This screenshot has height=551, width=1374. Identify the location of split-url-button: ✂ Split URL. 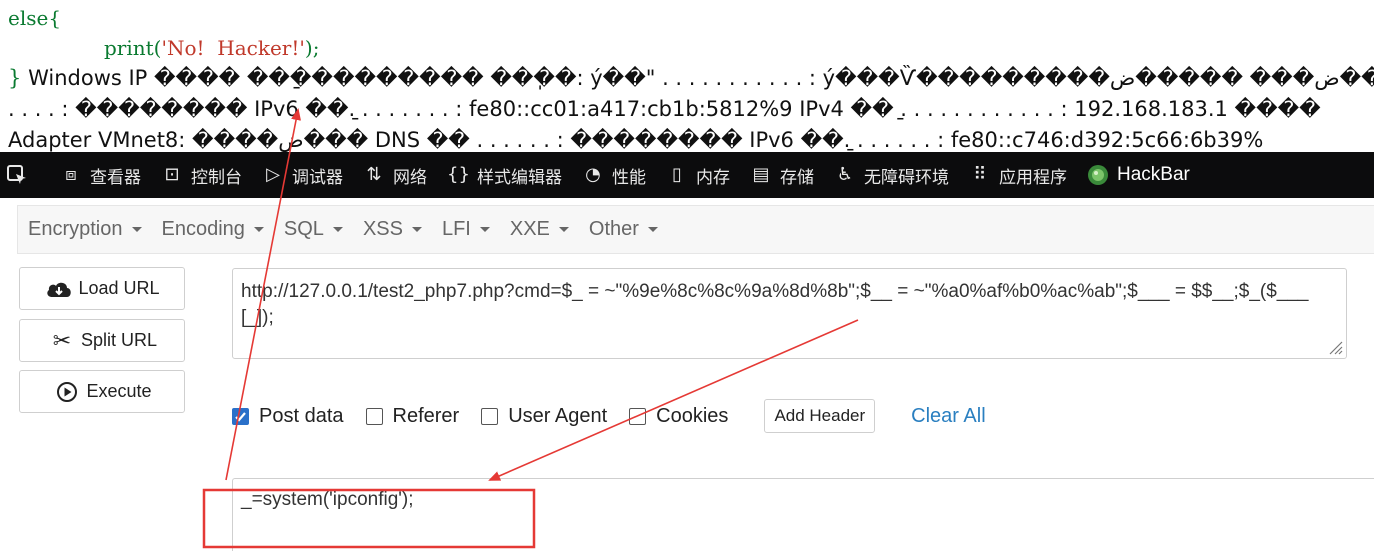
(102, 340).